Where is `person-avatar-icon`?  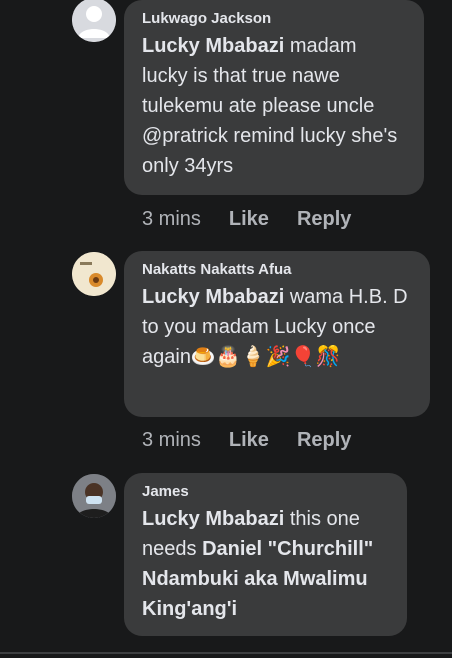
person-avatar-icon is located at coordinates (94, 496).